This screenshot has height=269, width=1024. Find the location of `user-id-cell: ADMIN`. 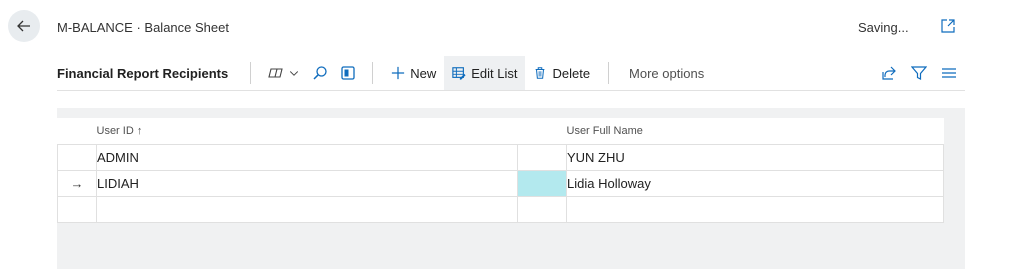

user-id-cell: ADMIN is located at coordinates (307, 157).